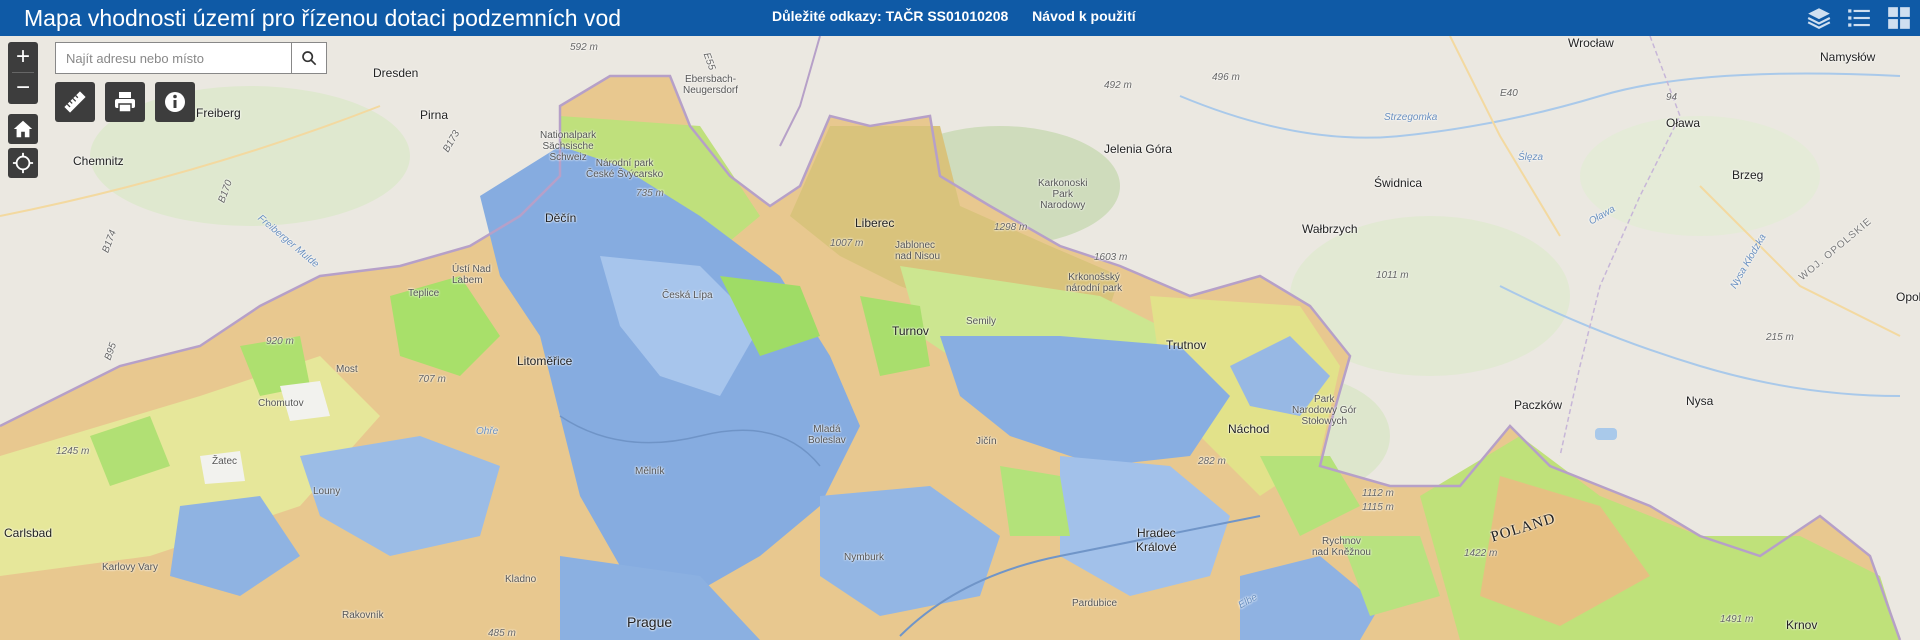 The image size is (1920, 640). I want to click on label-opole: Opole, so click(1908, 297).